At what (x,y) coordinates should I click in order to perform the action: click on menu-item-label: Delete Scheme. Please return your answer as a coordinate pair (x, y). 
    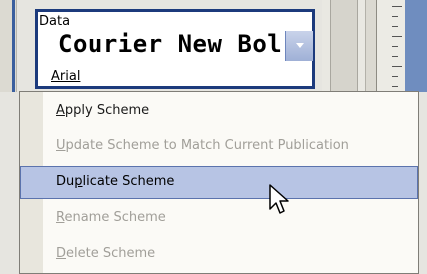
    Looking at the image, I should click on (106, 253).